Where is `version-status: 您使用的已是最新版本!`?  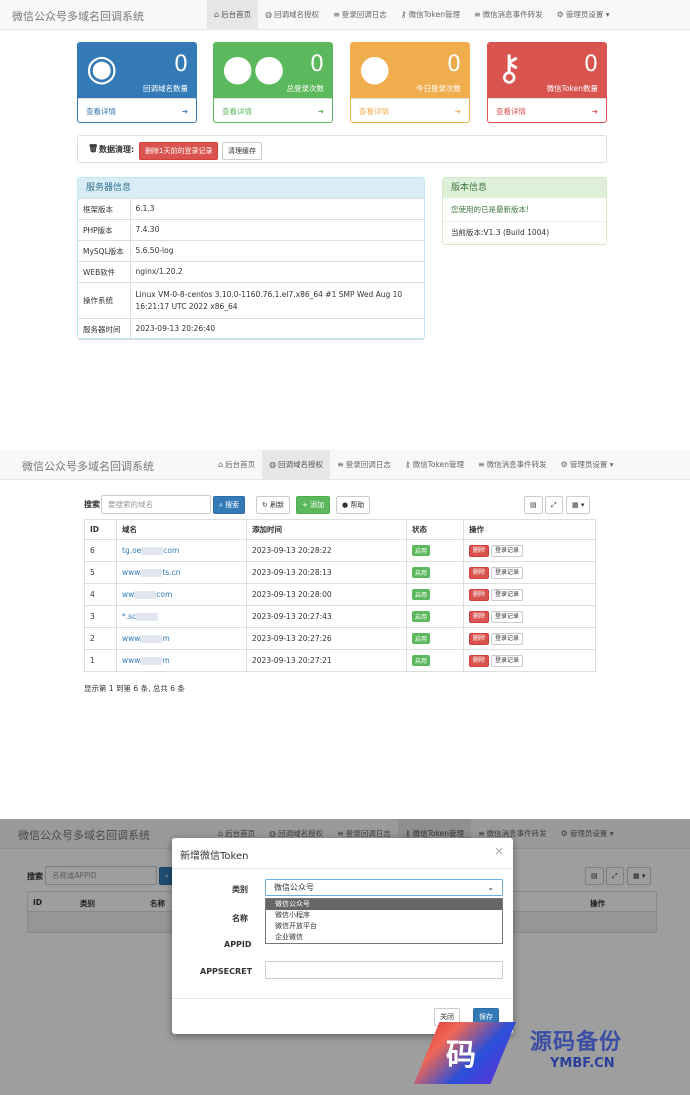 version-status: 您使用的已是最新版本! is located at coordinates (524, 210).